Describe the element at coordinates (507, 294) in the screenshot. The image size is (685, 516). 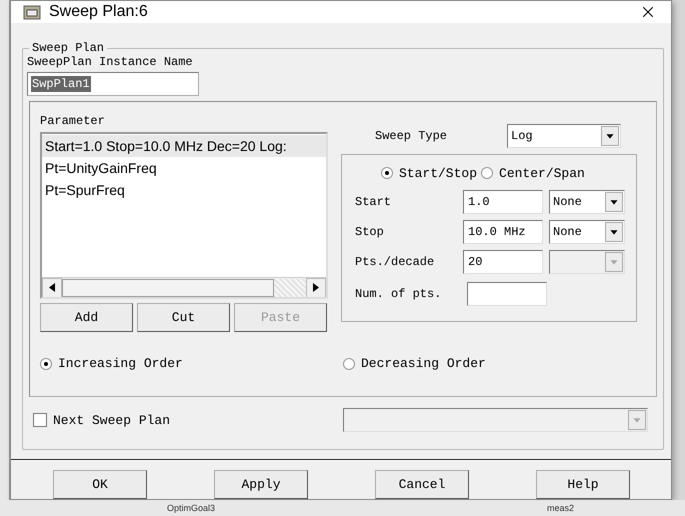
I see `input-field` at that location.